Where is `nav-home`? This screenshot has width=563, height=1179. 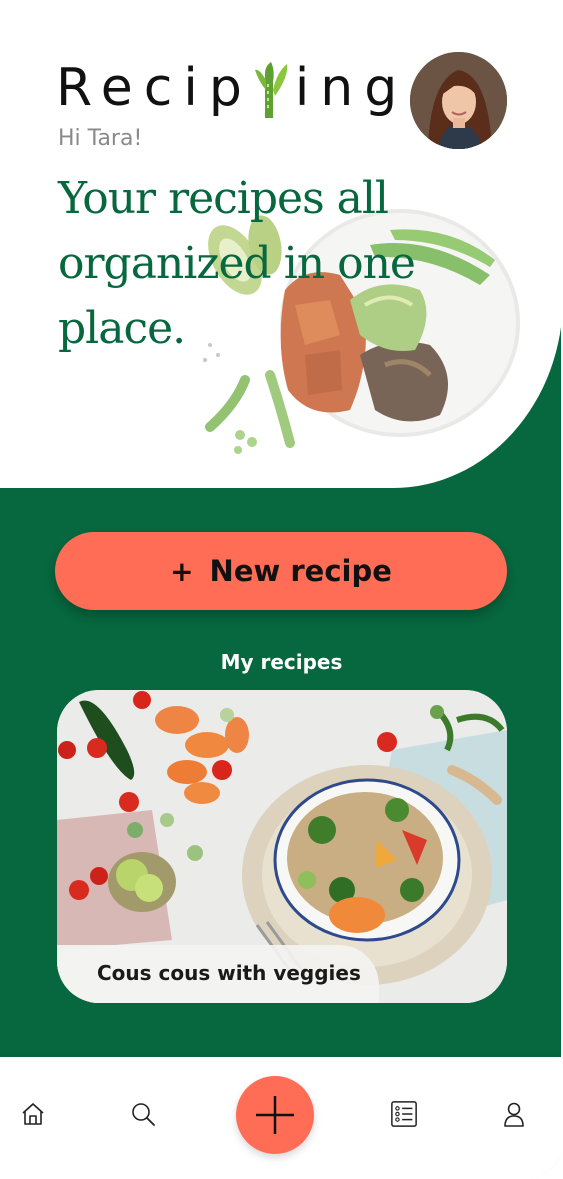 nav-home is located at coordinates (33, 1114).